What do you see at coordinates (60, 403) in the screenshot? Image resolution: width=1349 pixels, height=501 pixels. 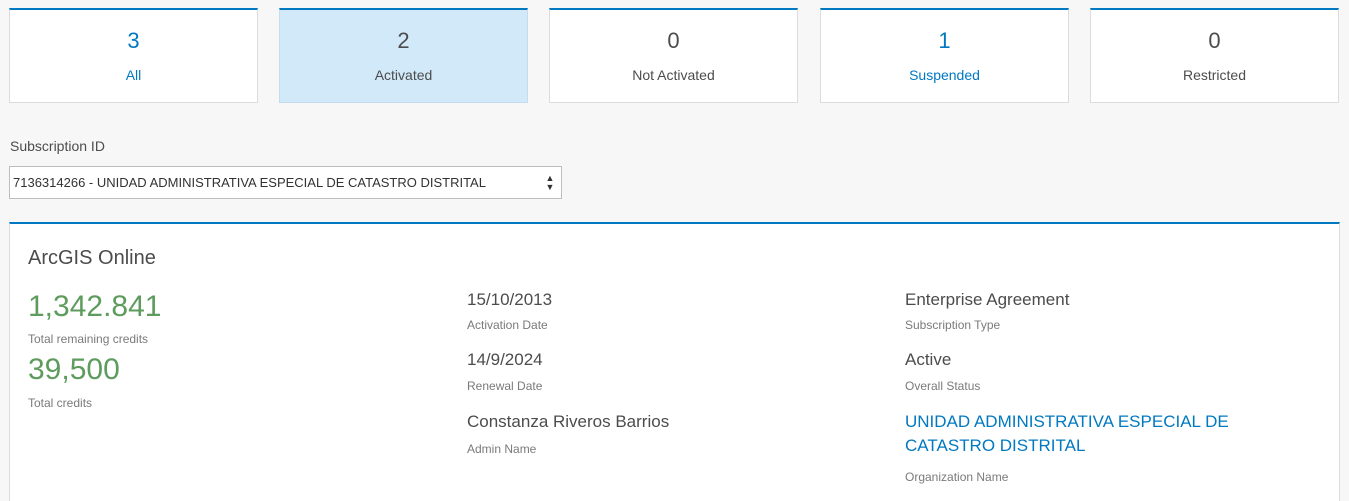 I see `total-credits-label: Total credits` at bounding box center [60, 403].